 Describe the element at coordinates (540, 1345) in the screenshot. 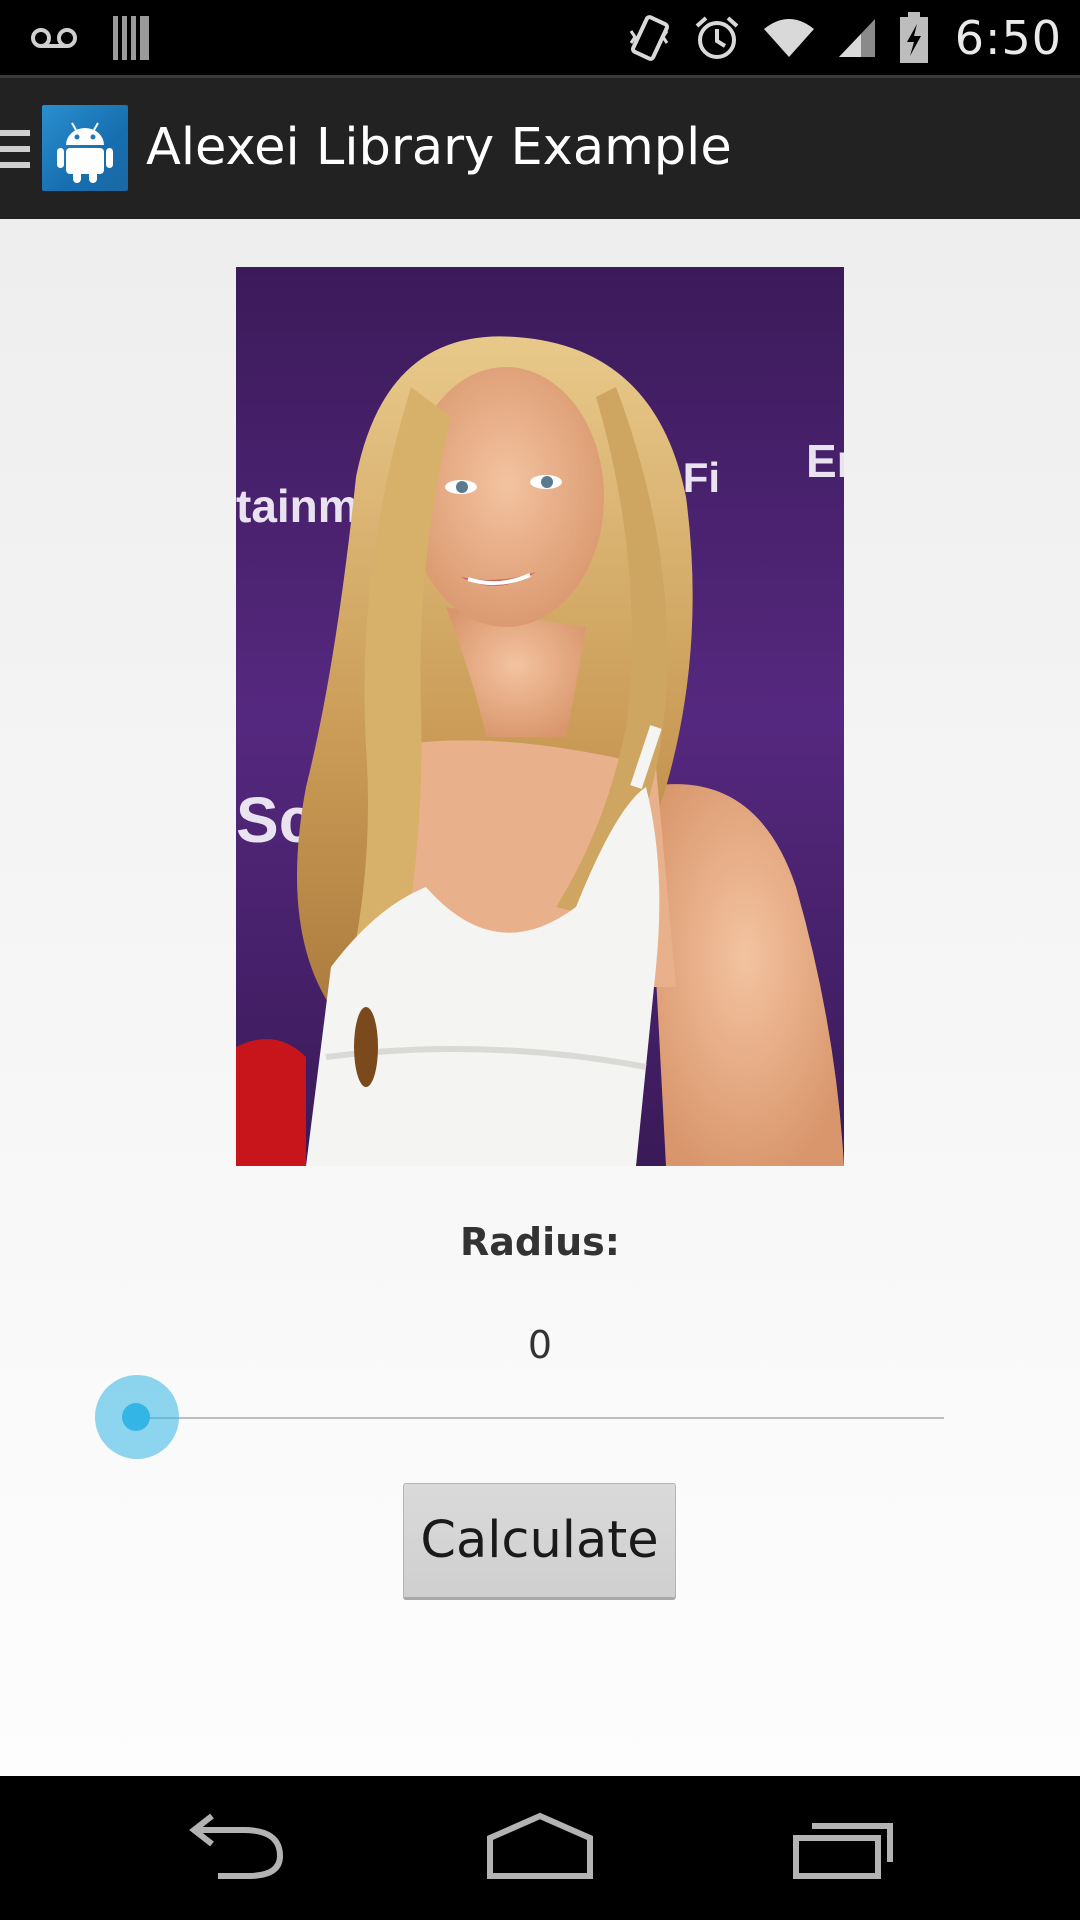

I see `radius-value: 0` at that location.